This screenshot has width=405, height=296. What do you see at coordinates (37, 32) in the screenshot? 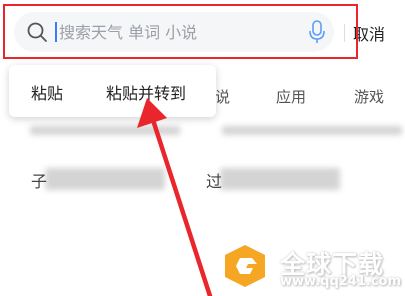
I see `search-icon` at bounding box center [37, 32].